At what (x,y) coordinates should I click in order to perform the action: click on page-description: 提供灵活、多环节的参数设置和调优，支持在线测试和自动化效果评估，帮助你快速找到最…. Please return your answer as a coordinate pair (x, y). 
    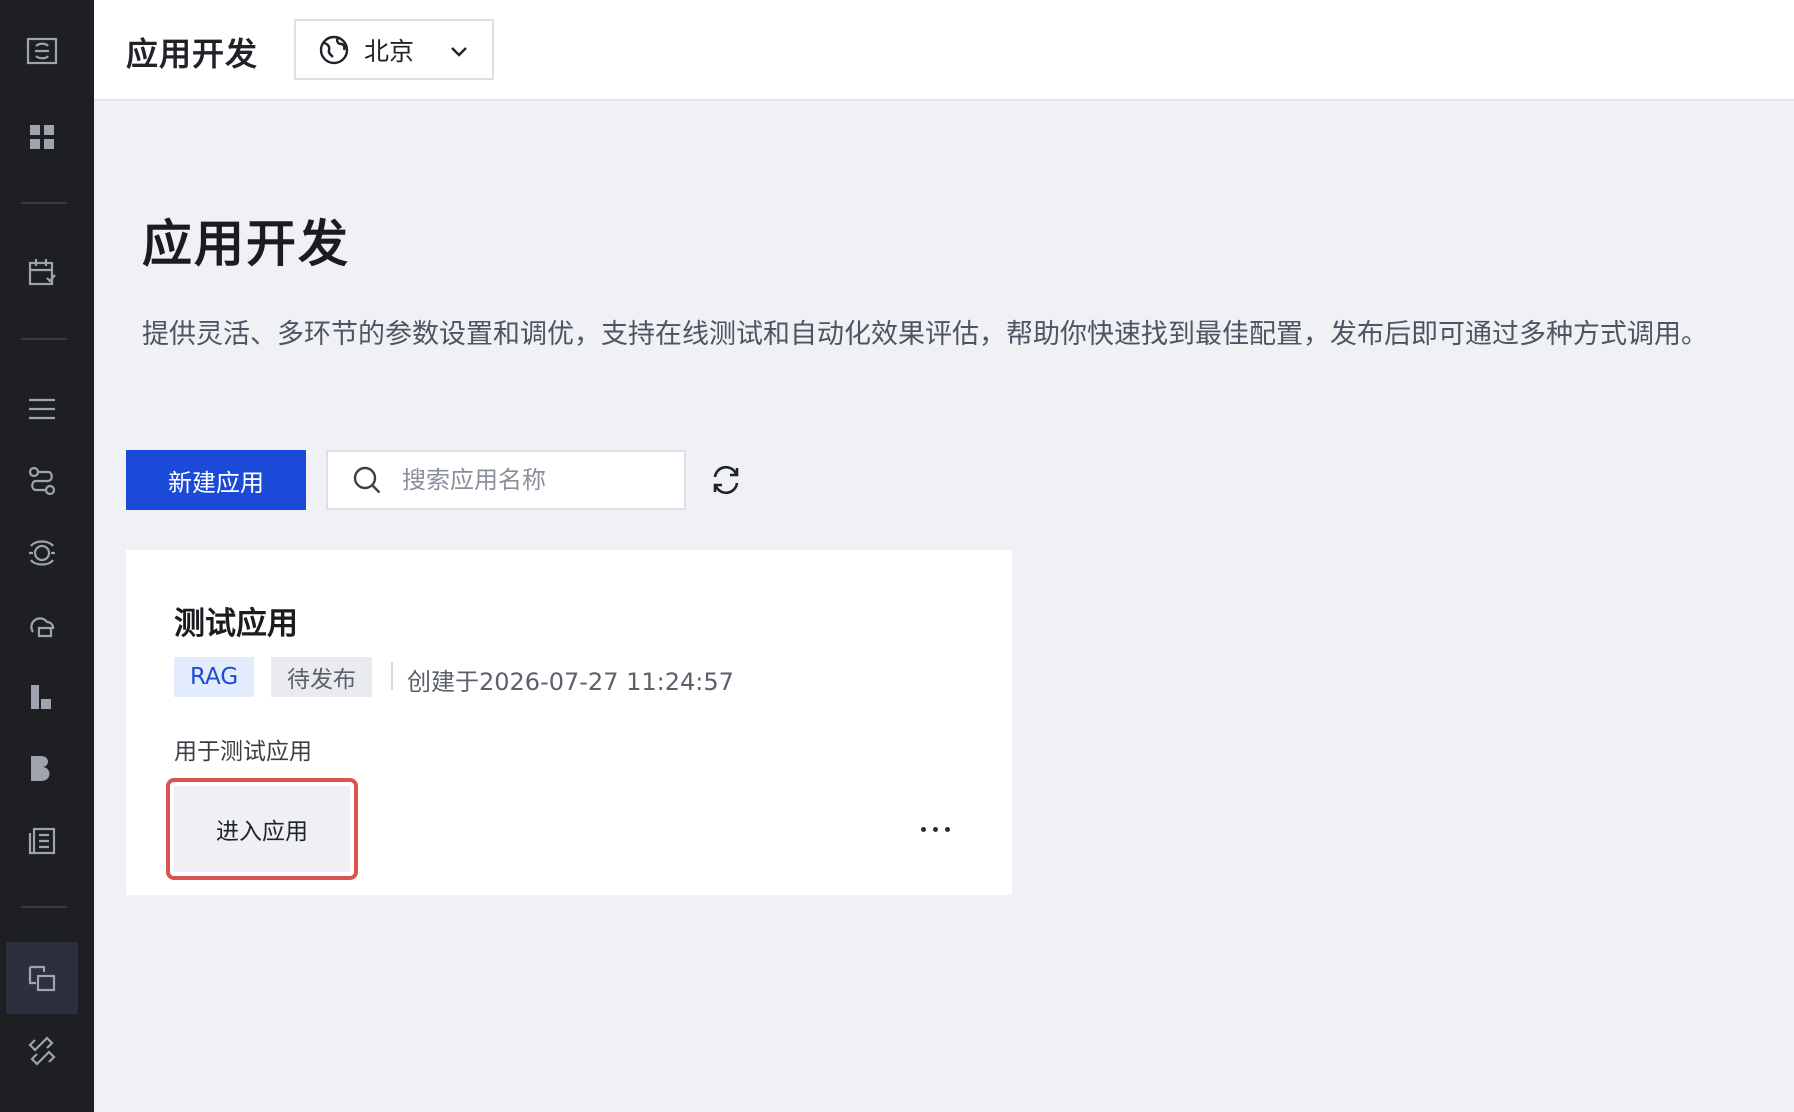
    Looking at the image, I should click on (925, 334).